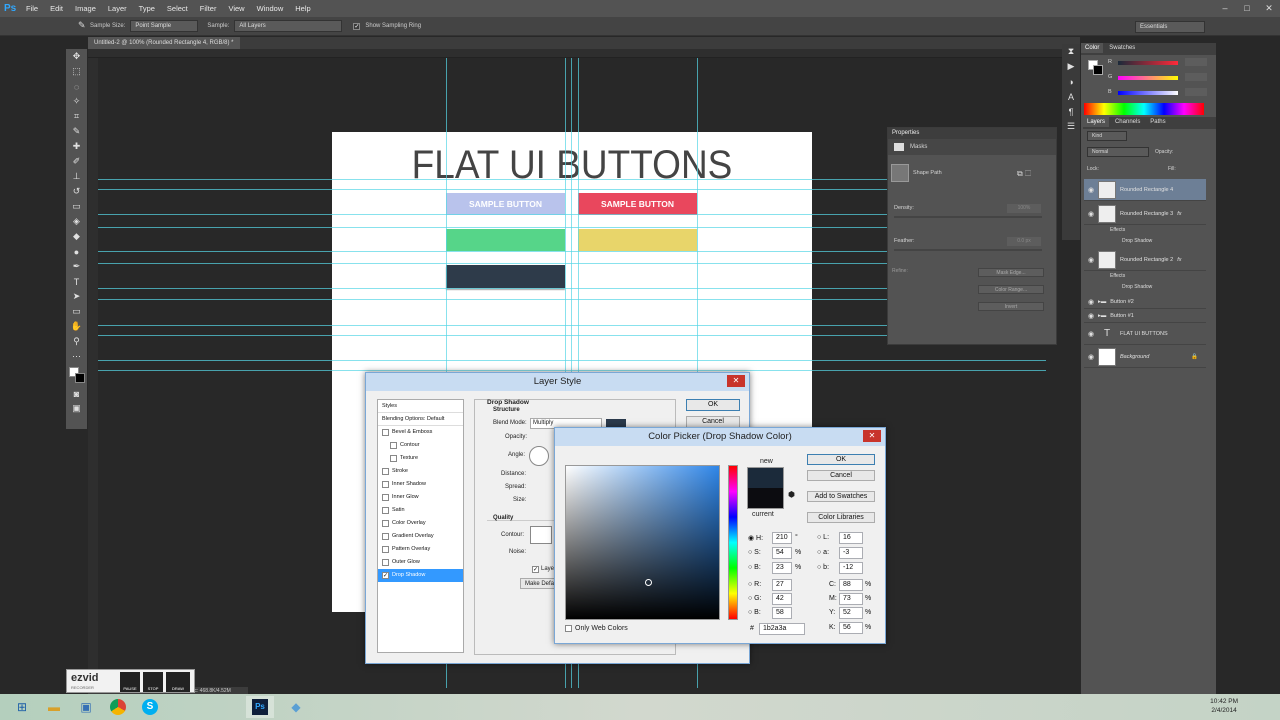 This screenshot has height=720, width=1280. I want to click on style-texture: Texture, so click(420, 458).